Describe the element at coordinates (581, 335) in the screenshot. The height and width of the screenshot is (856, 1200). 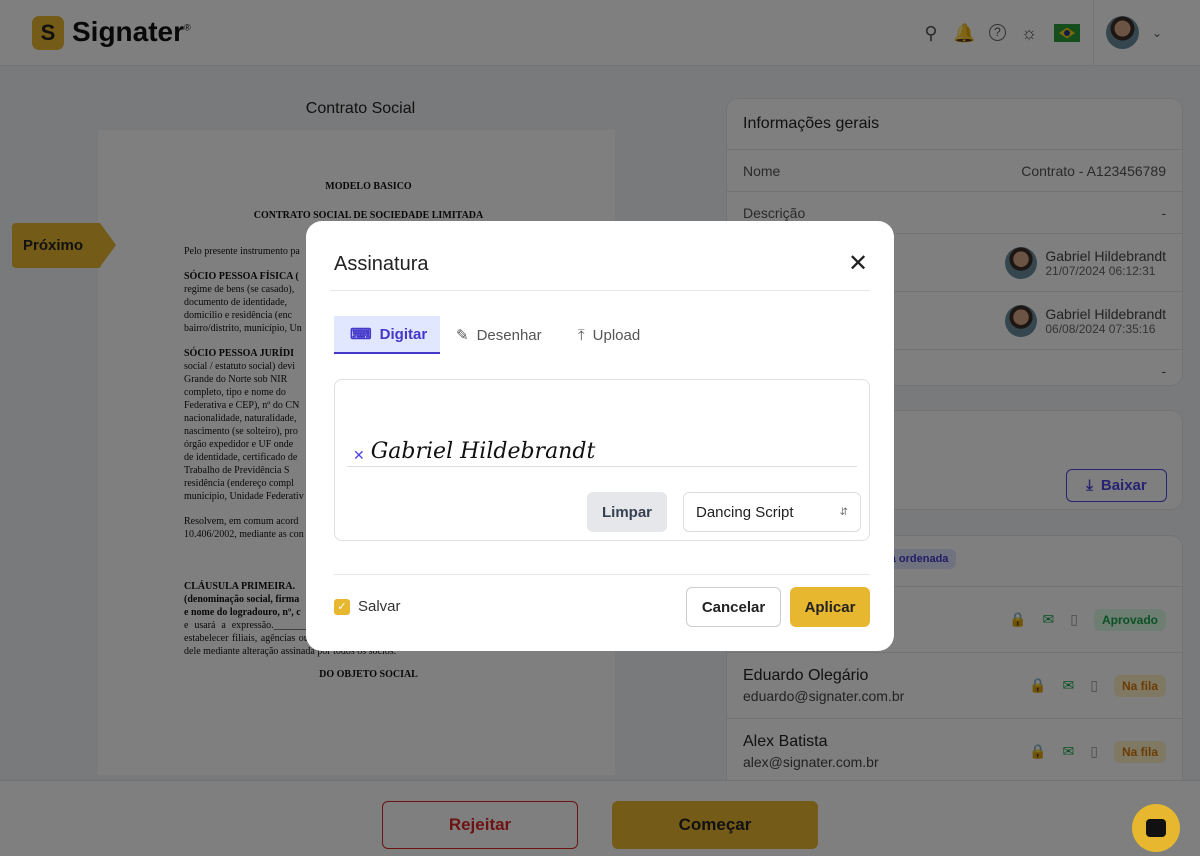
I see `upload-icon: ⤒` at that location.